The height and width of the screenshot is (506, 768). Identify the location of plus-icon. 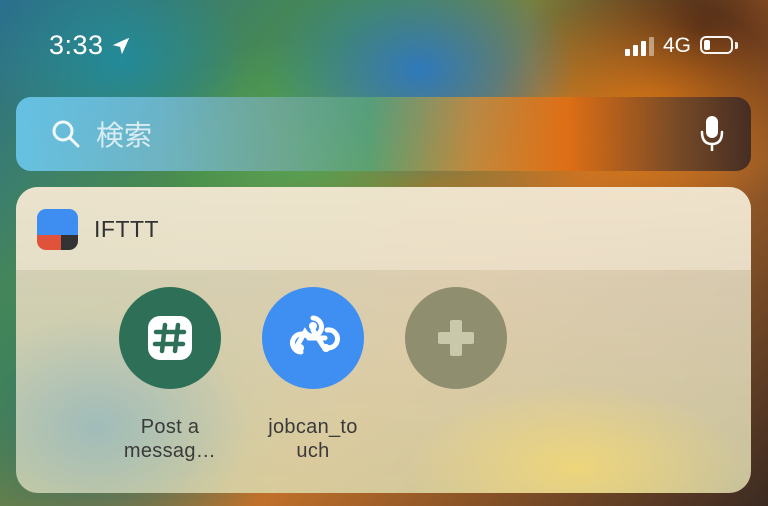
(456, 338).